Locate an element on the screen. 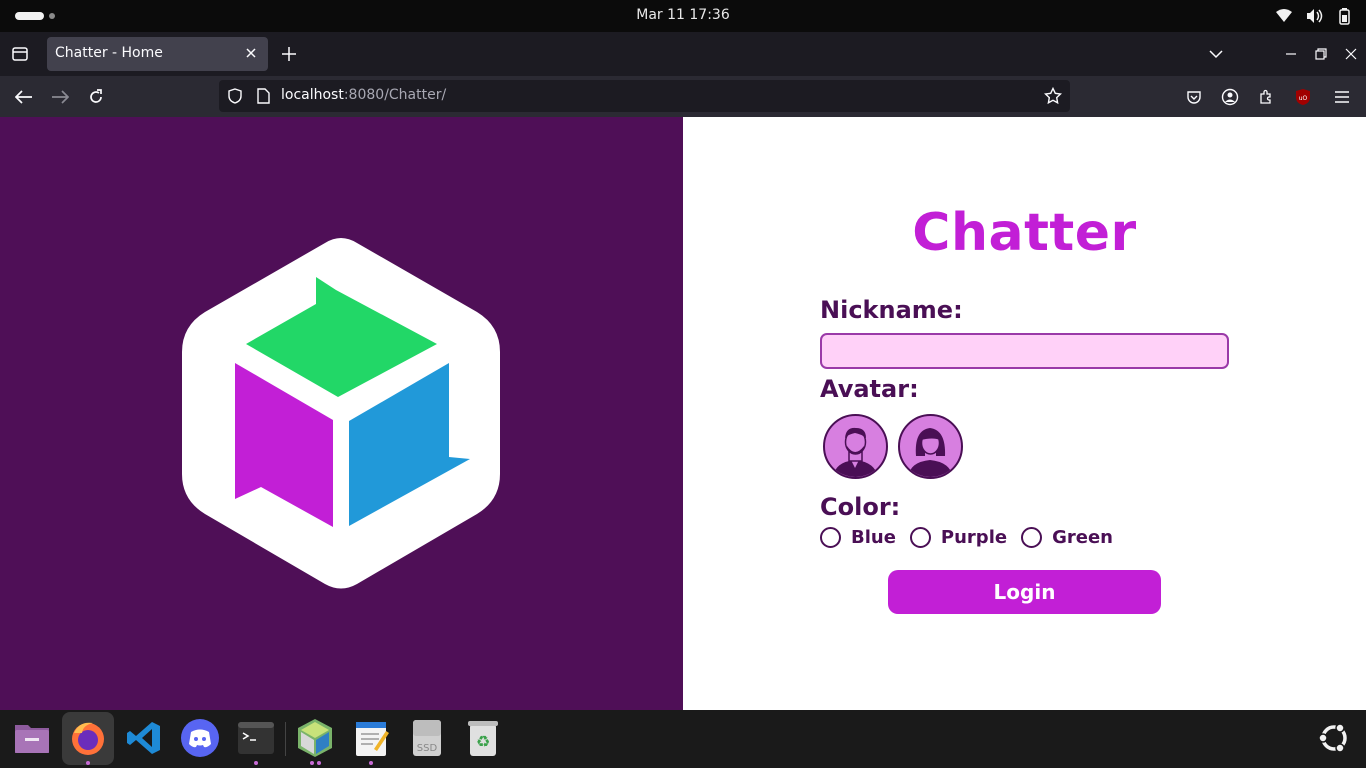  system-tray is located at coordinates (1314, 16).